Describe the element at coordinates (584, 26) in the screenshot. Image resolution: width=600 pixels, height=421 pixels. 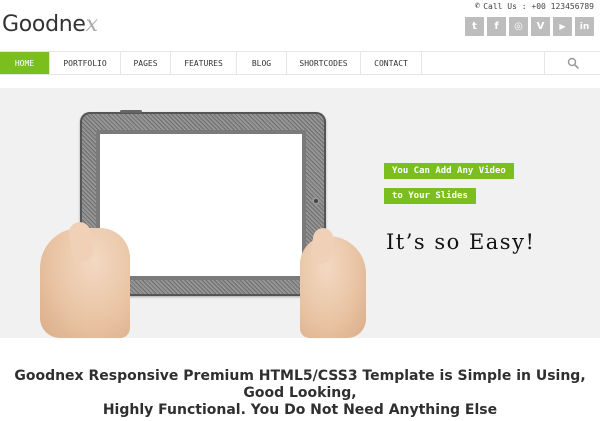
I see `linkedin-icon: in` at that location.